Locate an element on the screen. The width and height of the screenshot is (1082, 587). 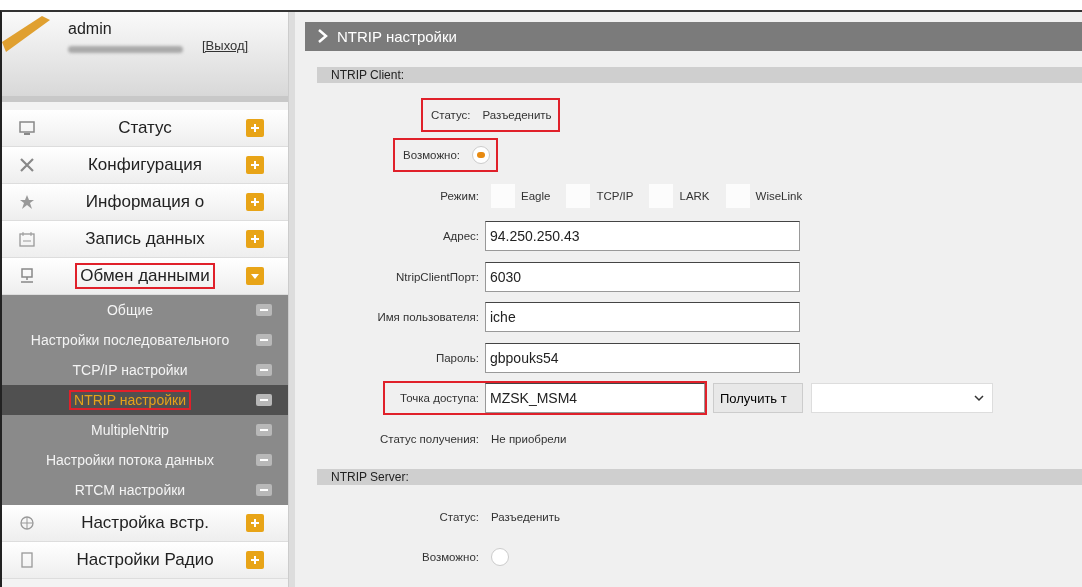
field-label: Адрес: is located at coordinates (460, 236).